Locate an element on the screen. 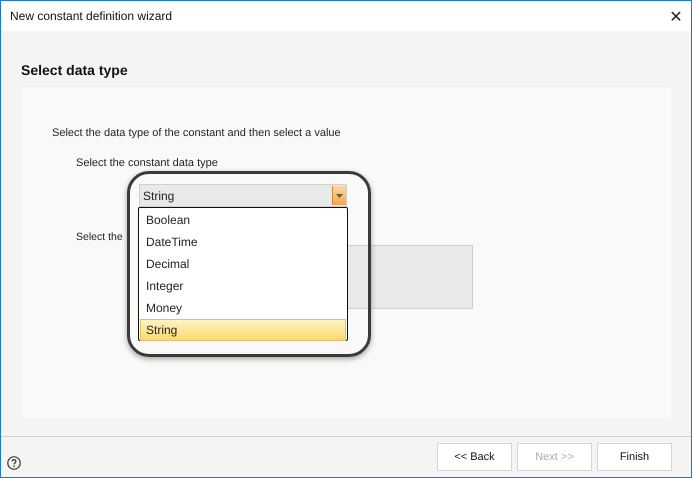 This screenshot has width=692, height=478. field-label: Select the is located at coordinates (99, 237).